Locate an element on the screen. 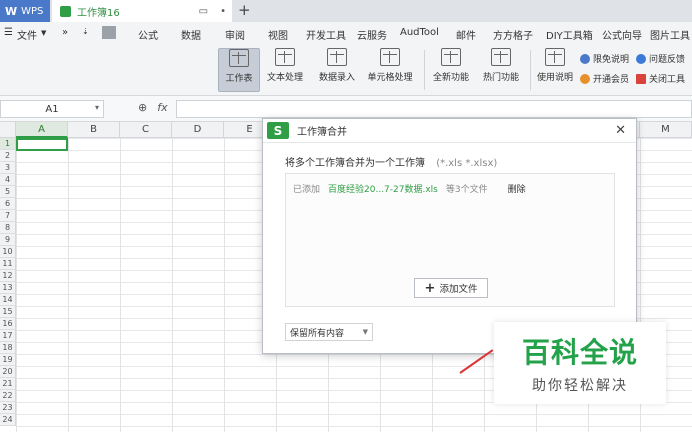 The image size is (692, 432). menu-formula-wizard: 公式向导 is located at coordinates (622, 34).